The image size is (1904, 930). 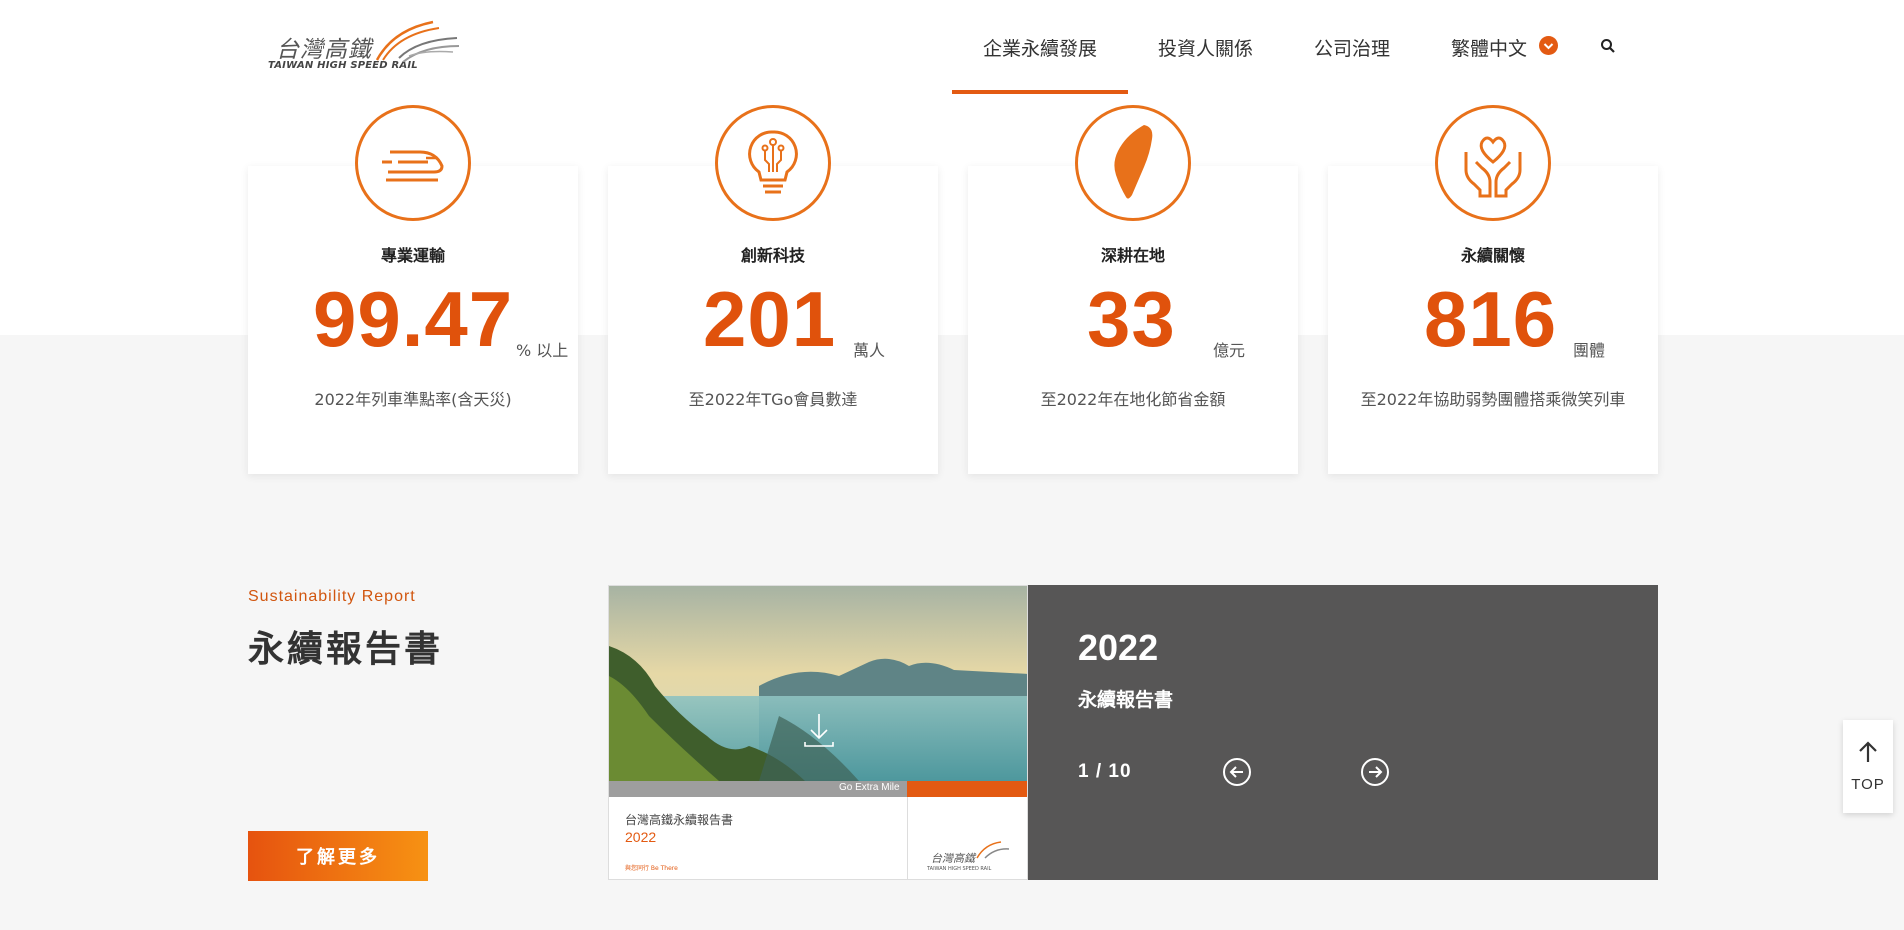 What do you see at coordinates (1608, 48) in the screenshot?
I see `search-icon` at bounding box center [1608, 48].